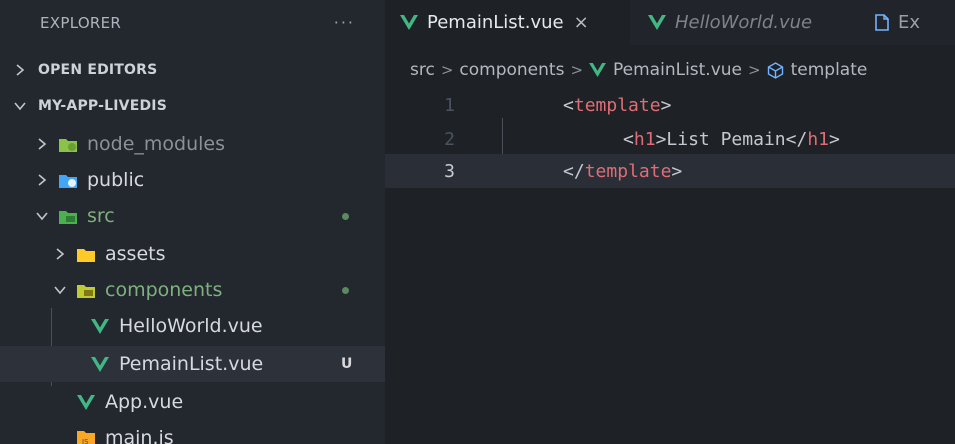 The height and width of the screenshot is (444, 955). I want to click on token: List Pemain, so click(726, 139).